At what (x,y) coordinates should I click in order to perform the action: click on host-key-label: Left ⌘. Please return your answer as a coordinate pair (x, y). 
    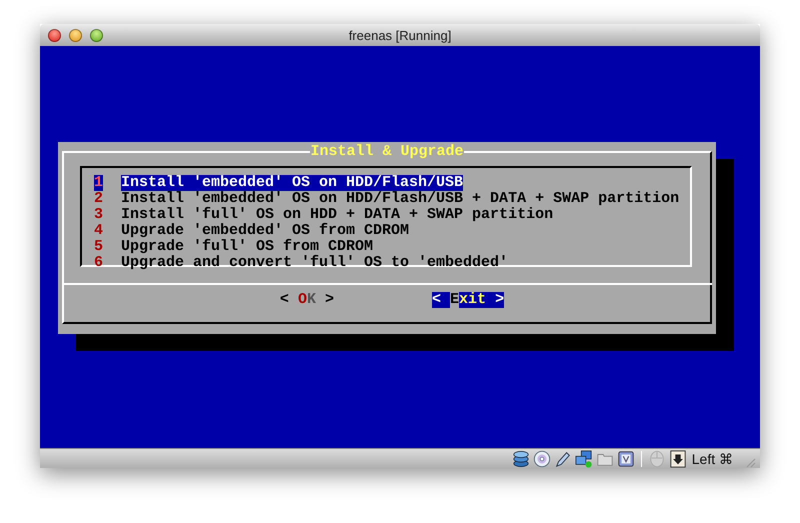
    Looking at the image, I should click on (712, 458).